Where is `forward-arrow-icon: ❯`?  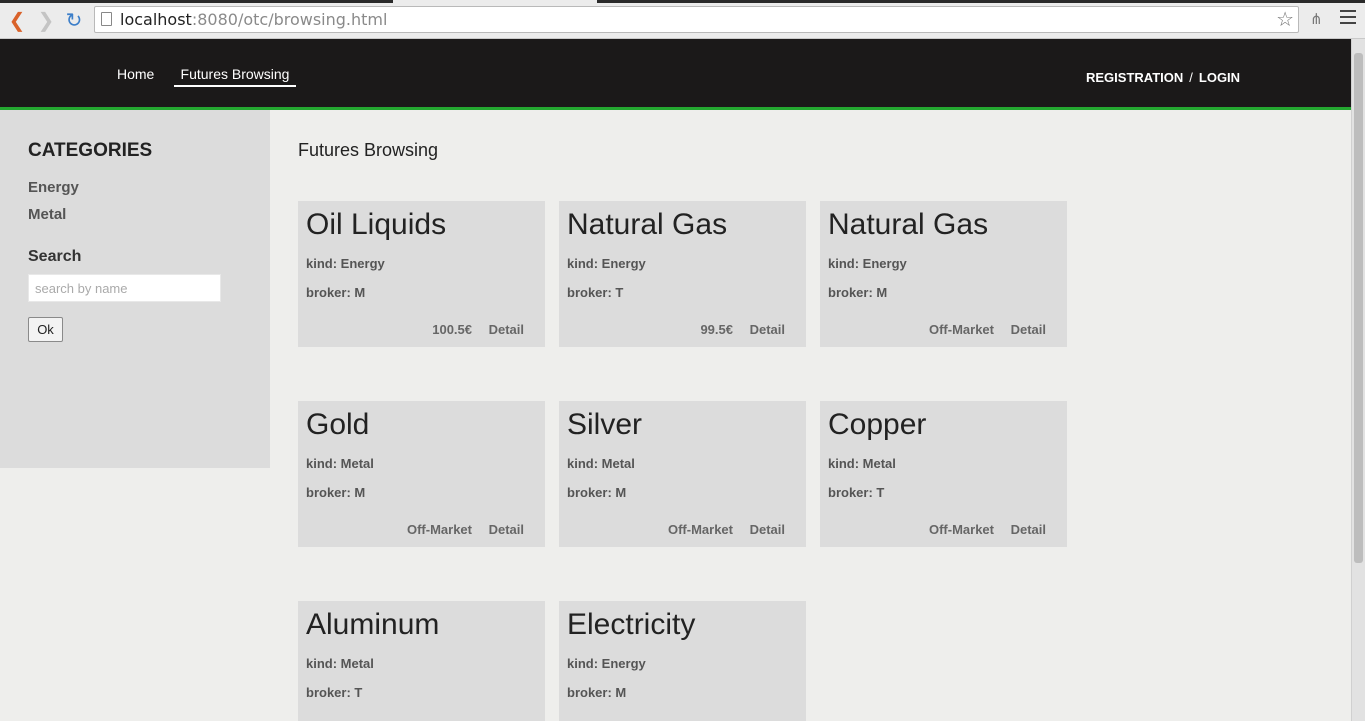
forward-arrow-icon: ❯ is located at coordinates (46, 20).